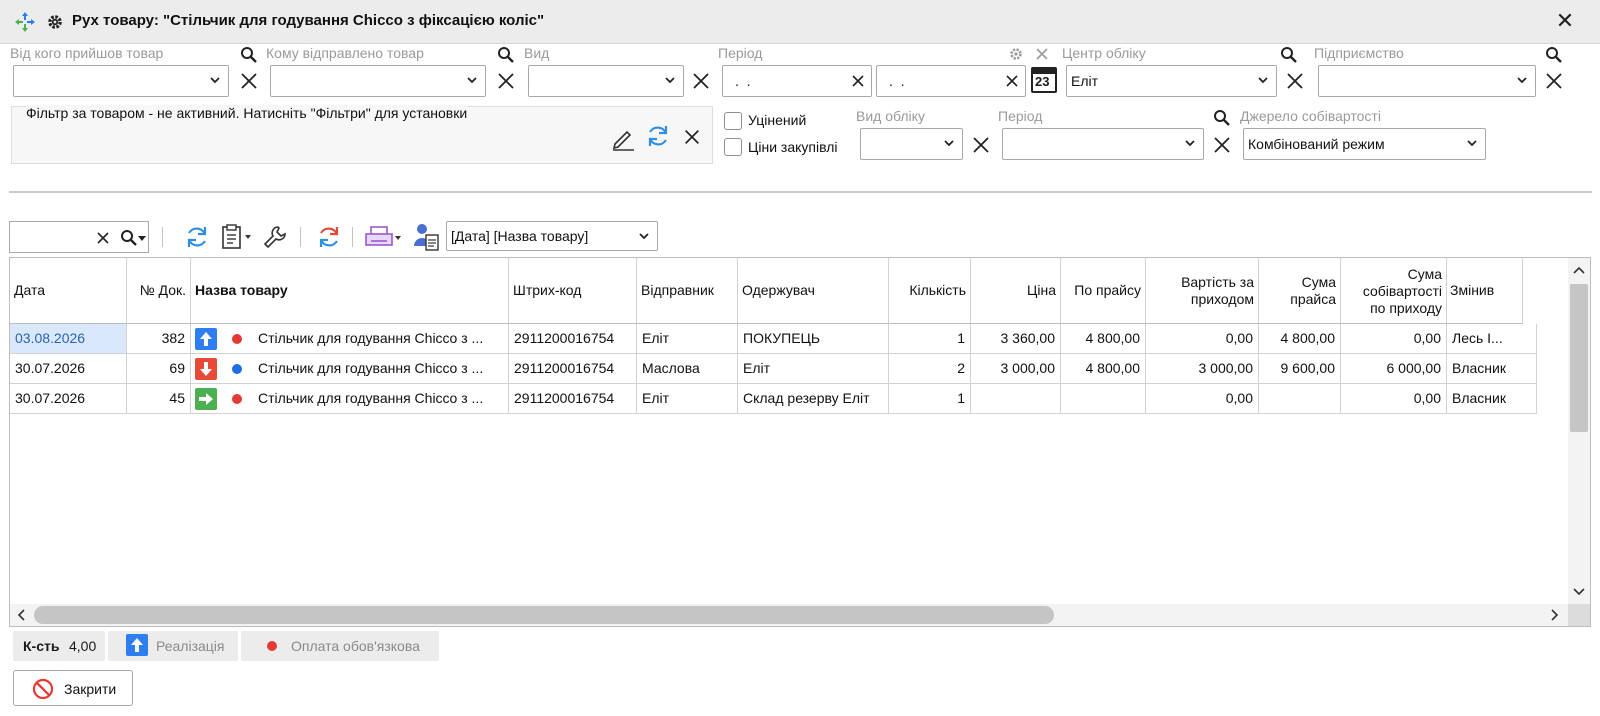 Image resolution: width=1600 pixels, height=716 pixels. Describe the element at coordinates (1579, 358) in the screenshot. I see `vertical-scrollbar-thumb` at that location.